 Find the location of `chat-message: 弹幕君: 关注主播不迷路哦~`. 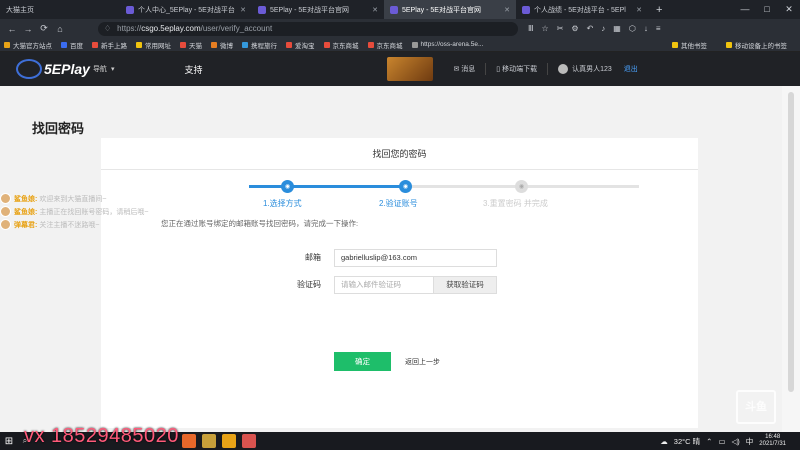

chat-message: 弹幕君: 关注主播不迷路哦~ is located at coordinates (150, 224).